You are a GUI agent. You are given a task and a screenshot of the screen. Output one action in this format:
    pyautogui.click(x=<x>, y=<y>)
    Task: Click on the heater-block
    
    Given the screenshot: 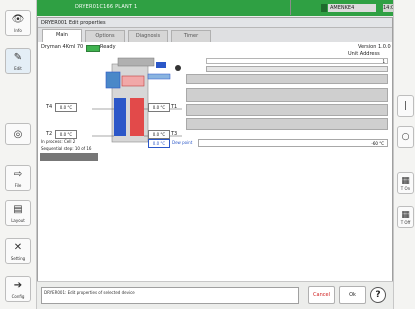 What is the action you would take?
    pyautogui.click(x=133, y=81)
    